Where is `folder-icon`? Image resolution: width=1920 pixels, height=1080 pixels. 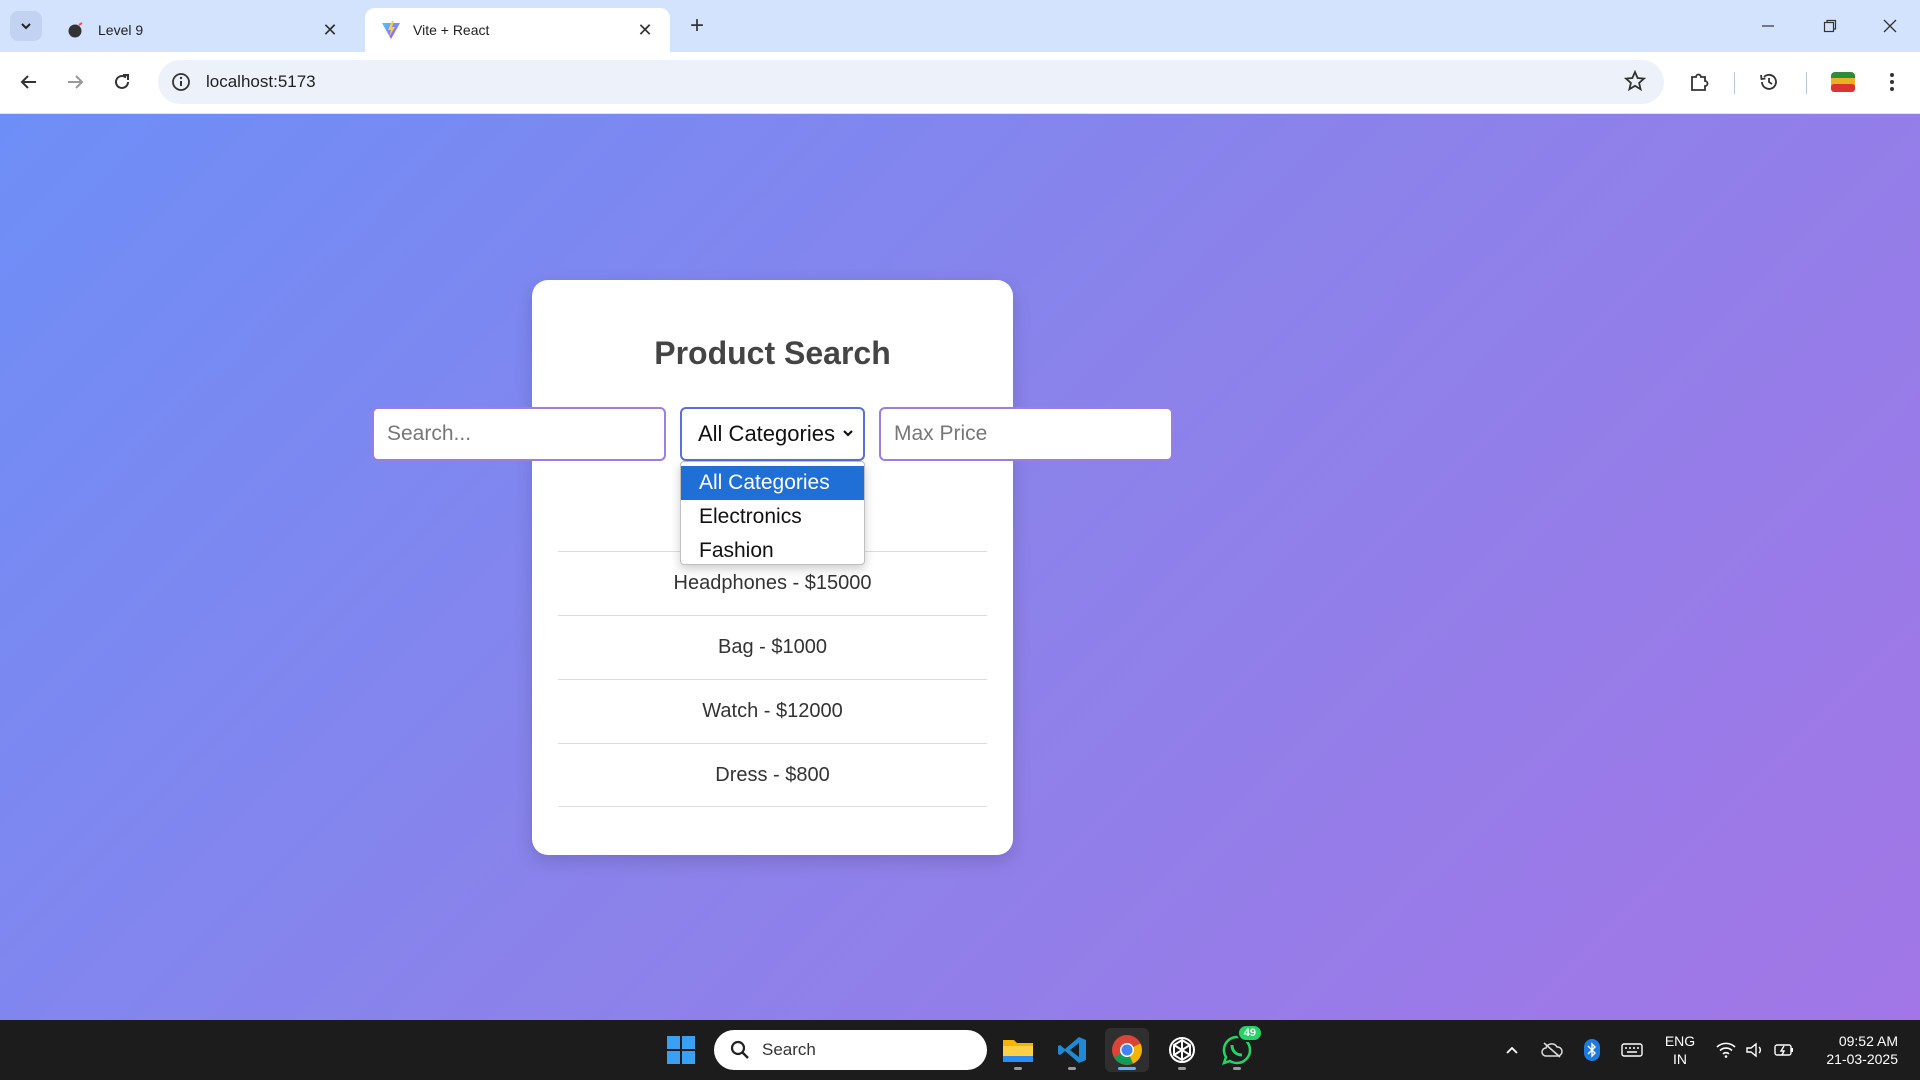 folder-icon is located at coordinates (1018, 1051).